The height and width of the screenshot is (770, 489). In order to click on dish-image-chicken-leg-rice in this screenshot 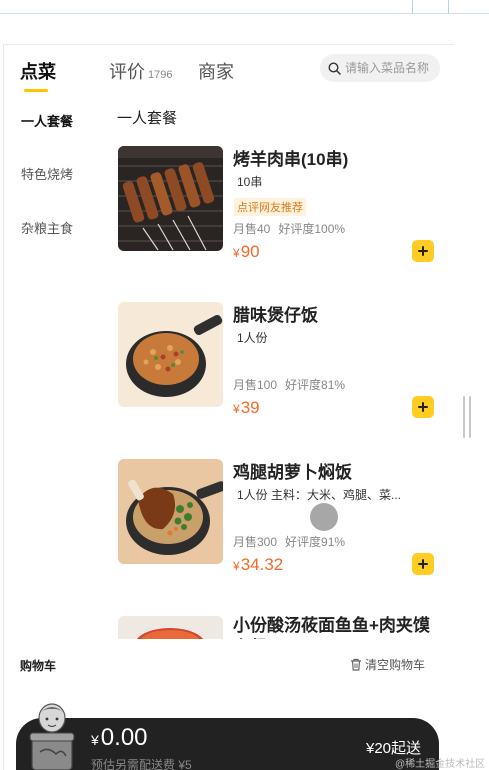, I will do `click(170, 511)`.